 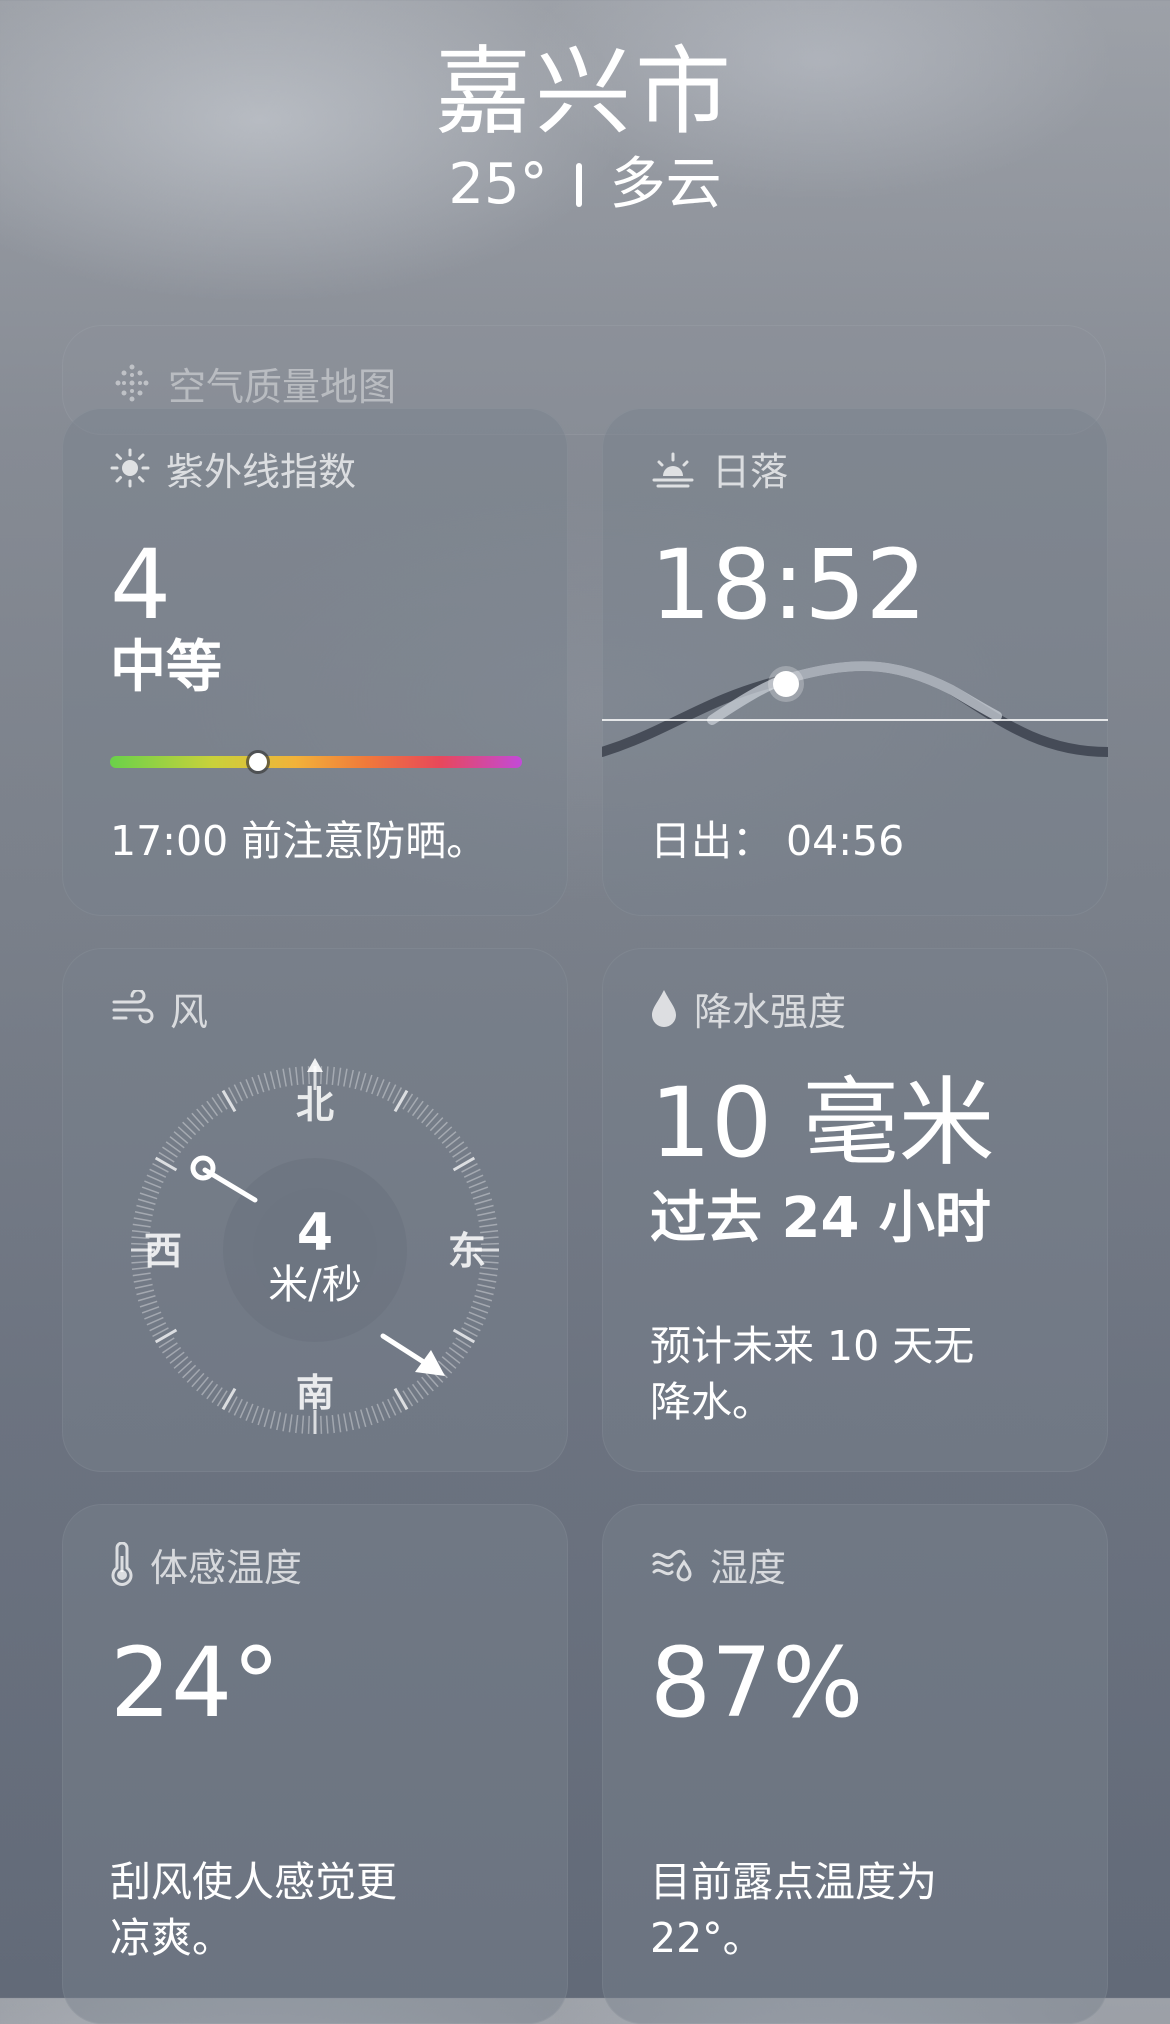 I want to click on humidity-note-line2: 22°。, so click(x=707, y=1938).